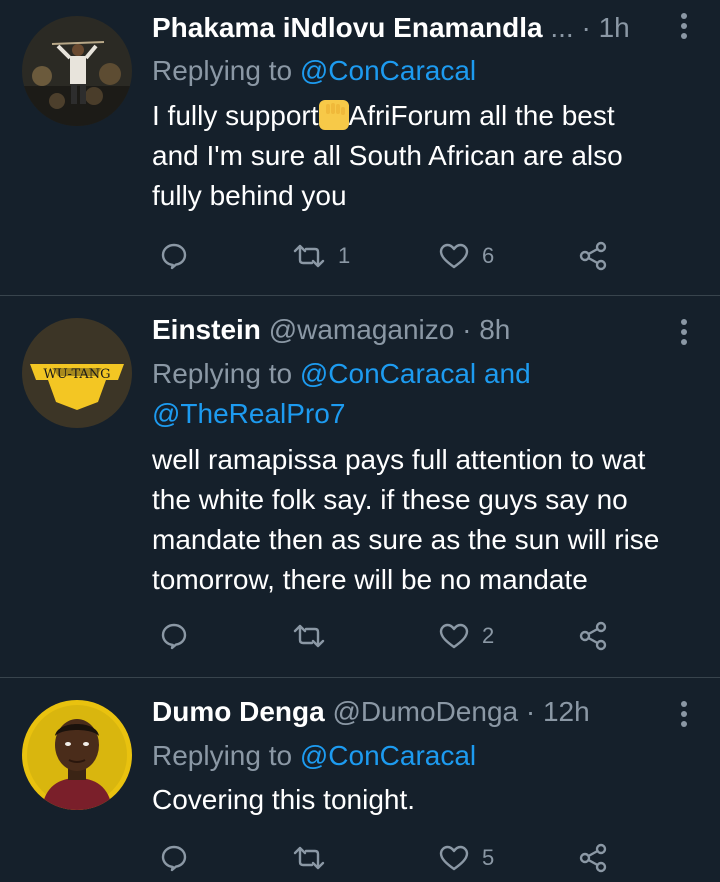  What do you see at coordinates (362, 329) in the screenshot?
I see `handle: @wamaganizo` at bounding box center [362, 329].